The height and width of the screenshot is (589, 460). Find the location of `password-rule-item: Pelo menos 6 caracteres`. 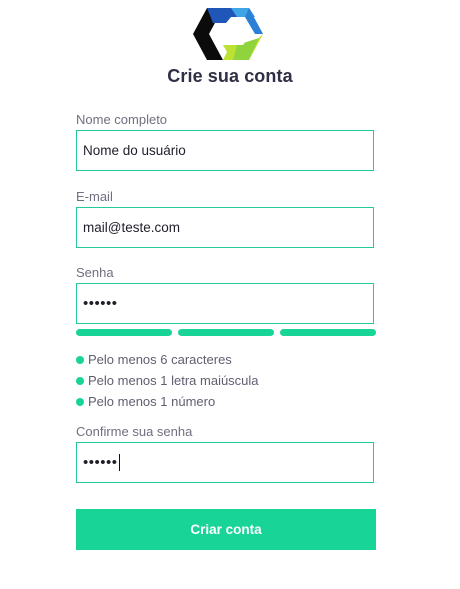

password-rule-item: Pelo menos 6 caracteres is located at coordinates (167, 359).